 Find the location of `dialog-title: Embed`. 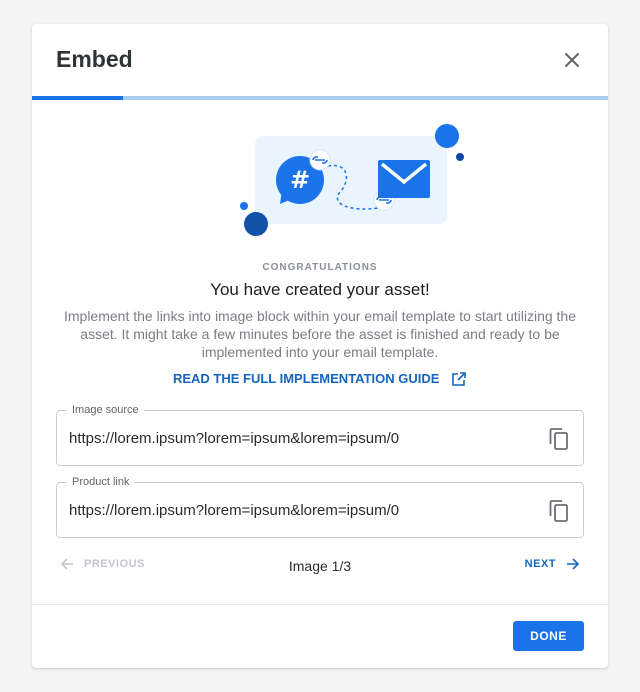

dialog-title: Embed is located at coordinates (94, 59).